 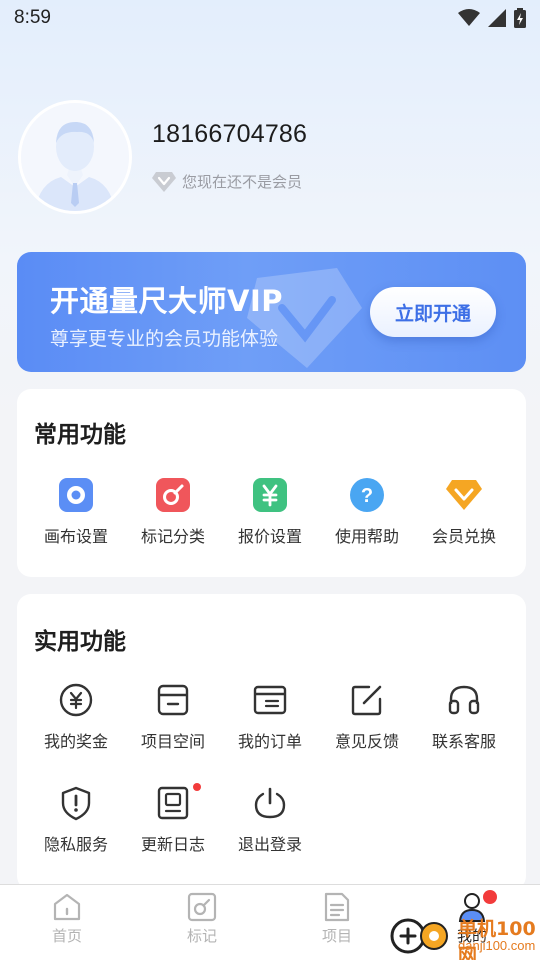 I want to click on member-status-text: 您现在还不是会员, so click(x=242, y=181).